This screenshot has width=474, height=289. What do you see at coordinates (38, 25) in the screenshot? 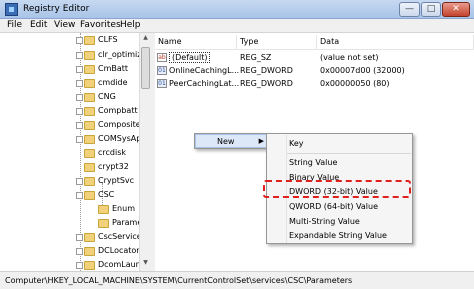
I see `menu-edit: Edit` at bounding box center [38, 25].